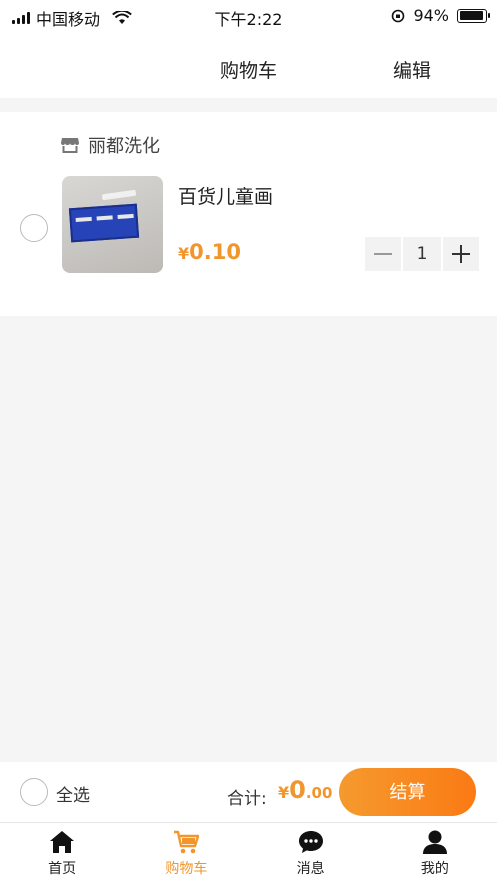 This screenshot has height=883, width=497. I want to click on minus-icon, so click(383, 254).